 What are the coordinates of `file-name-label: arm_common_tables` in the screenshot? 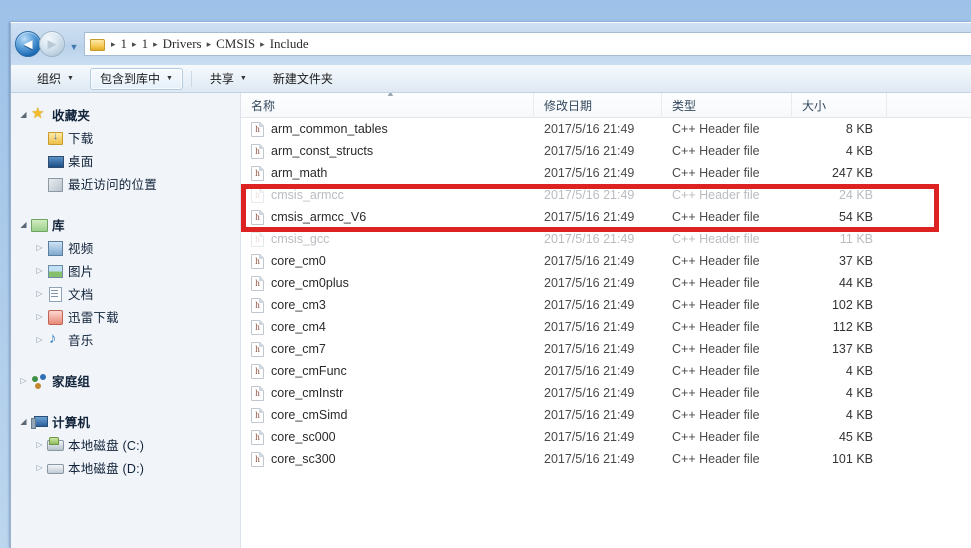 It's located at (329, 129).